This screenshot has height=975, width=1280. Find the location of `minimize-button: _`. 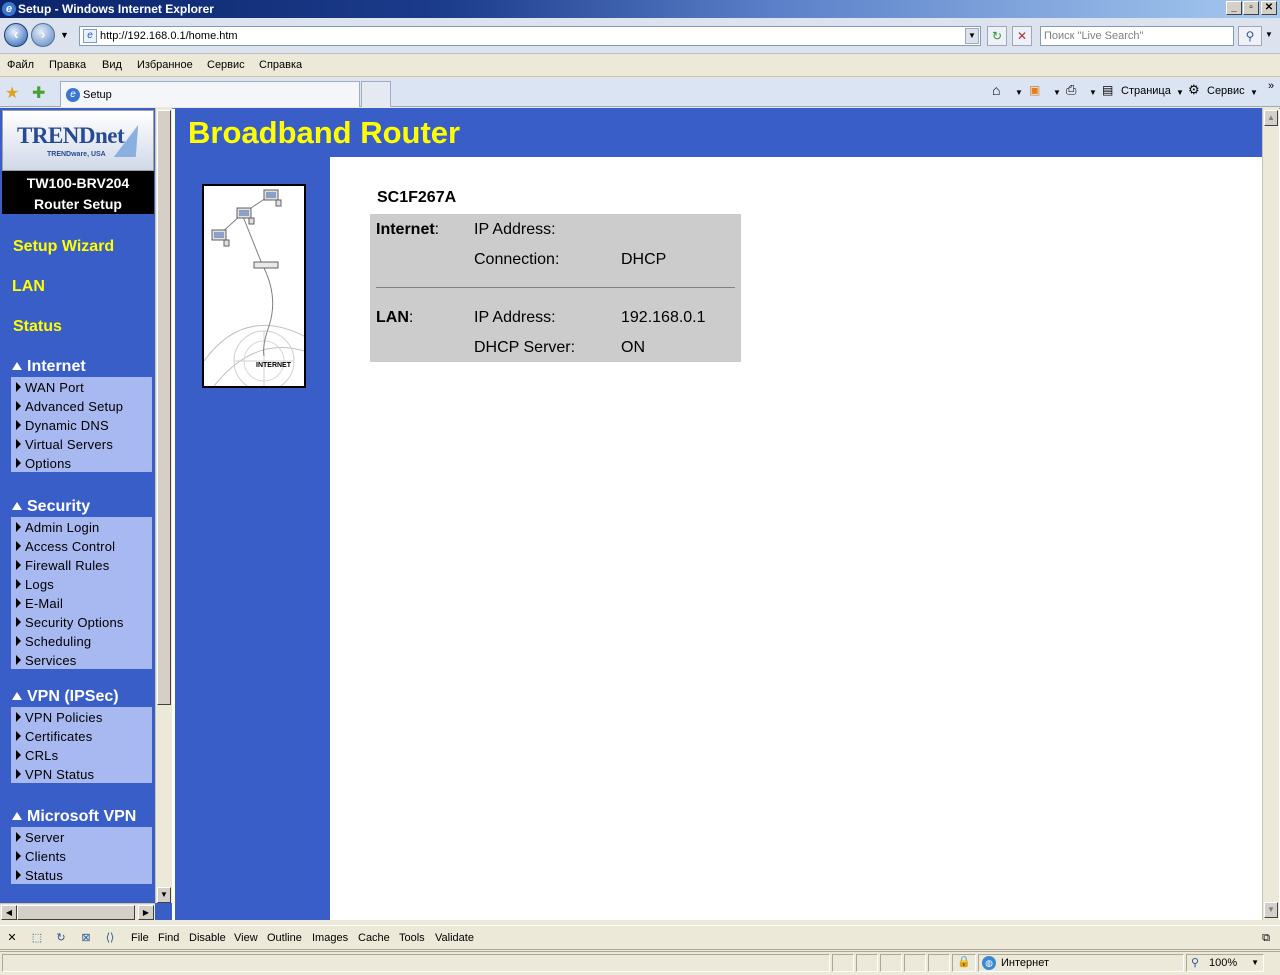

minimize-button: _ is located at coordinates (1234, 8).